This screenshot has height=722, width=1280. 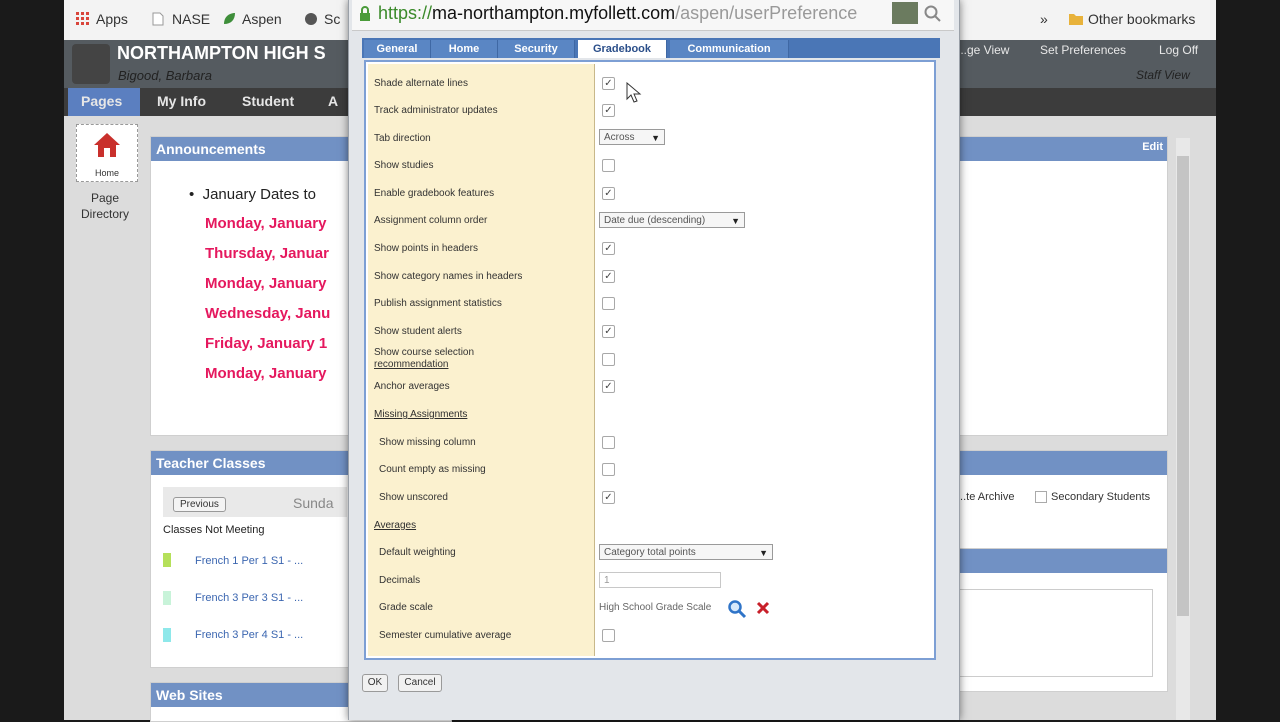 I want to click on day-label: Sunda, so click(x=313, y=503).